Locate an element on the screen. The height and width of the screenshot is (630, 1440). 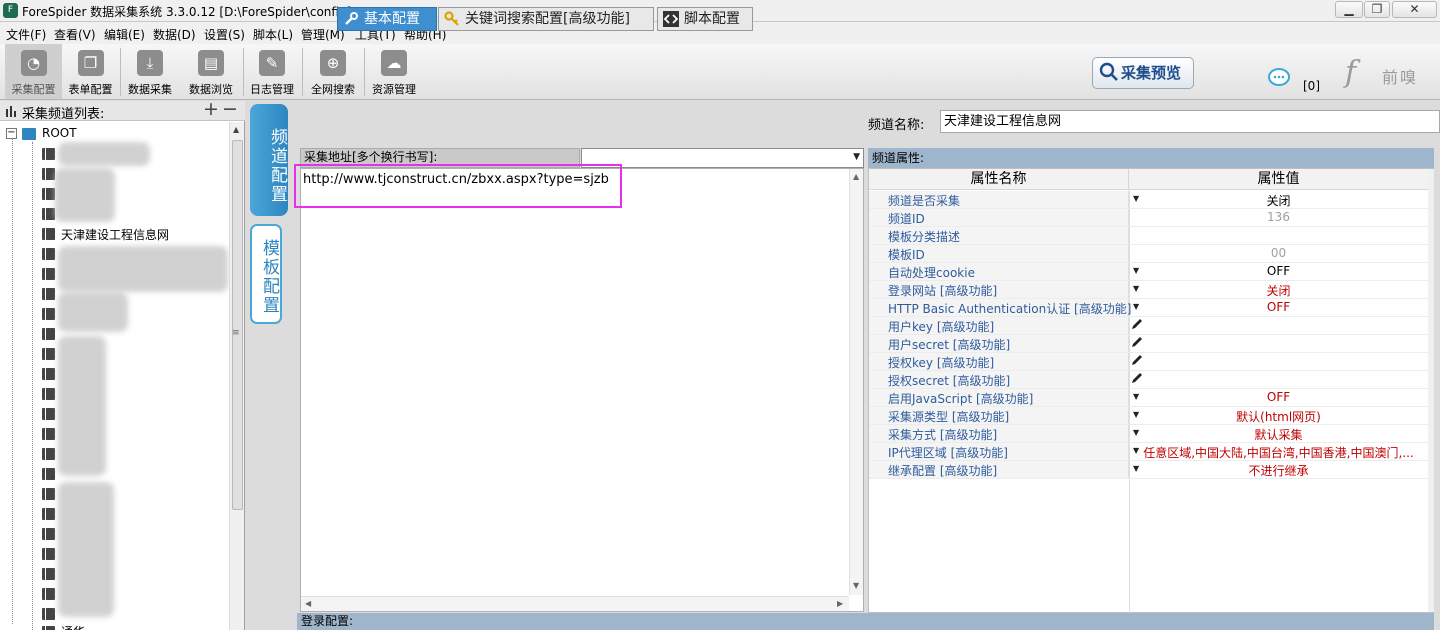
menu-file: 文件(F) is located at coordinates (26, 34).